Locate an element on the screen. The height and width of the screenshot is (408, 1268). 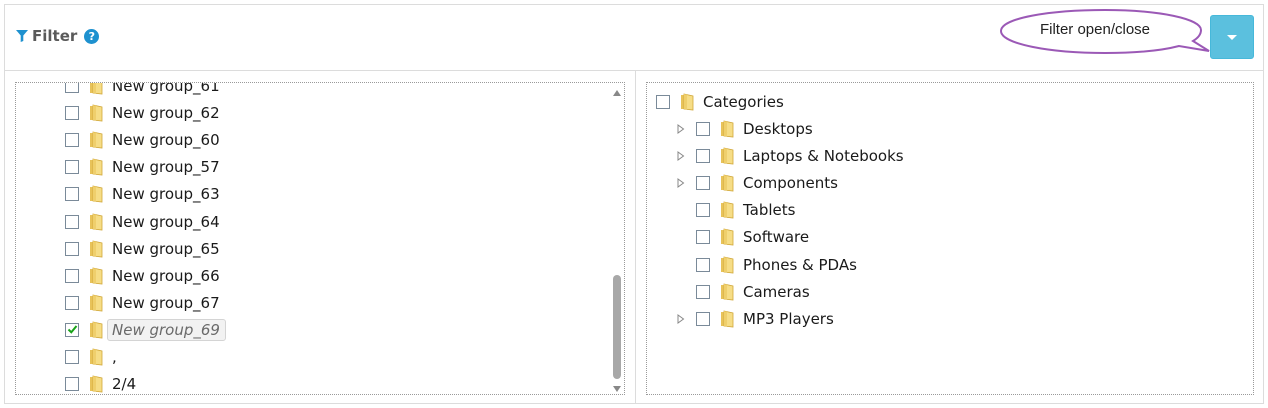
scroll-down-arrow-icon is located at coordinates (617, 389).